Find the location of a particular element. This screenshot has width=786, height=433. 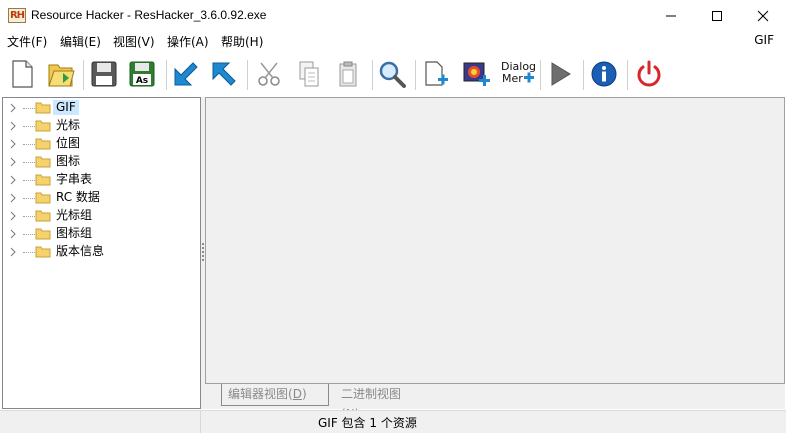

tree-item-label: RC 数据 is located at coordinates (78, 197).